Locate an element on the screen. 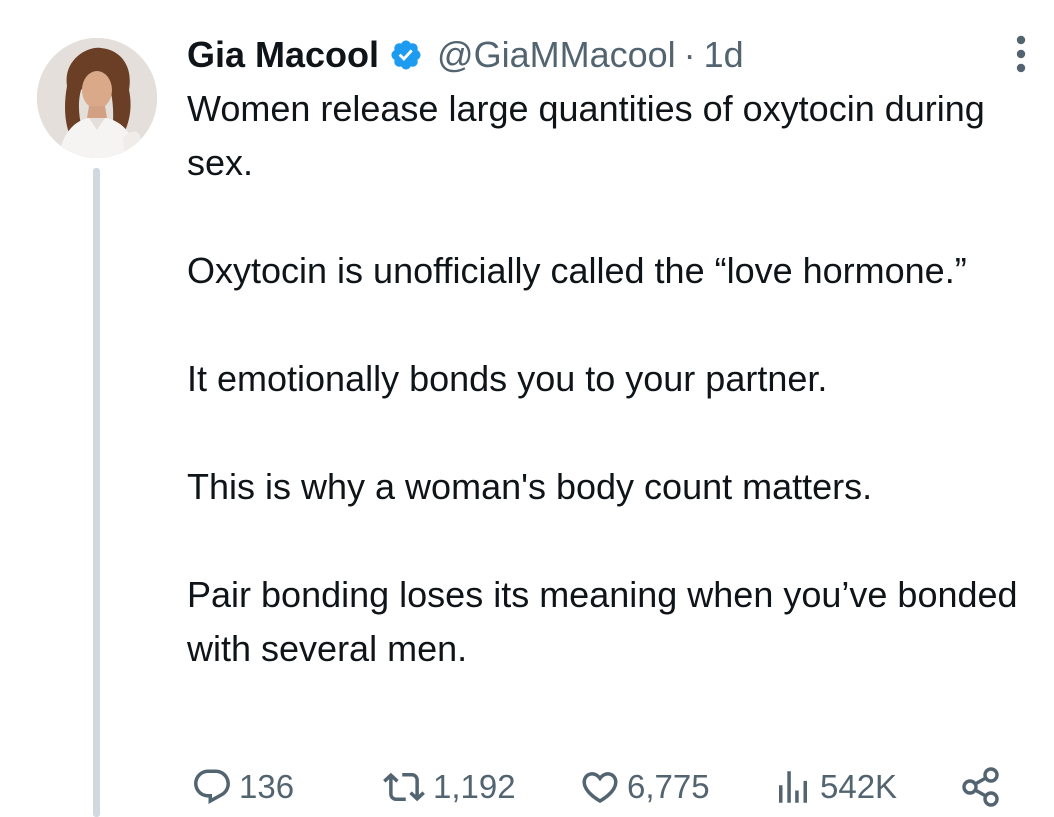 Image resolution: width=1054 pixels, height=817 pixels. handle: @GiaMMacool is located at coordinates (556, 55).